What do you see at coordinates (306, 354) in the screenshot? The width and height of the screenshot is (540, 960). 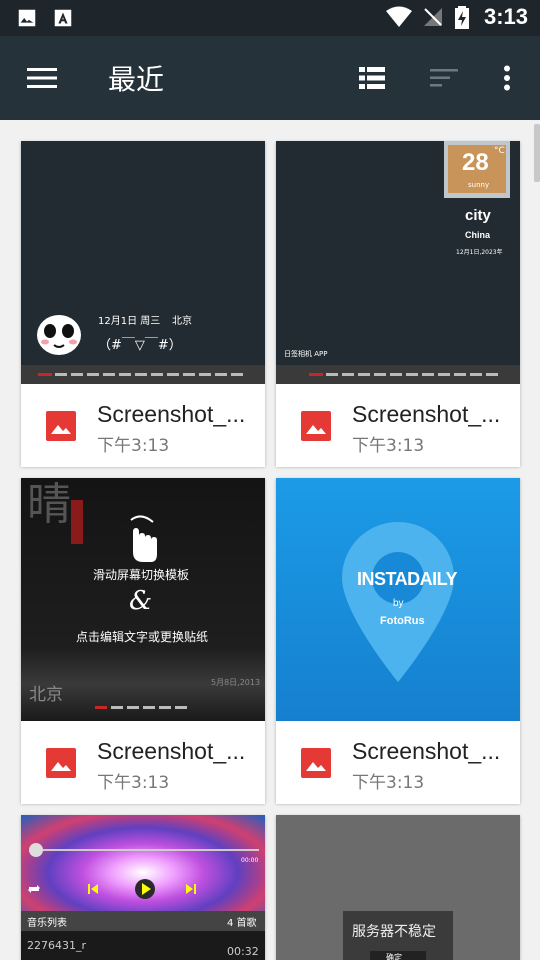 I see `thumb-brand: 日签相机 APP` at bounding box center [306, 354].